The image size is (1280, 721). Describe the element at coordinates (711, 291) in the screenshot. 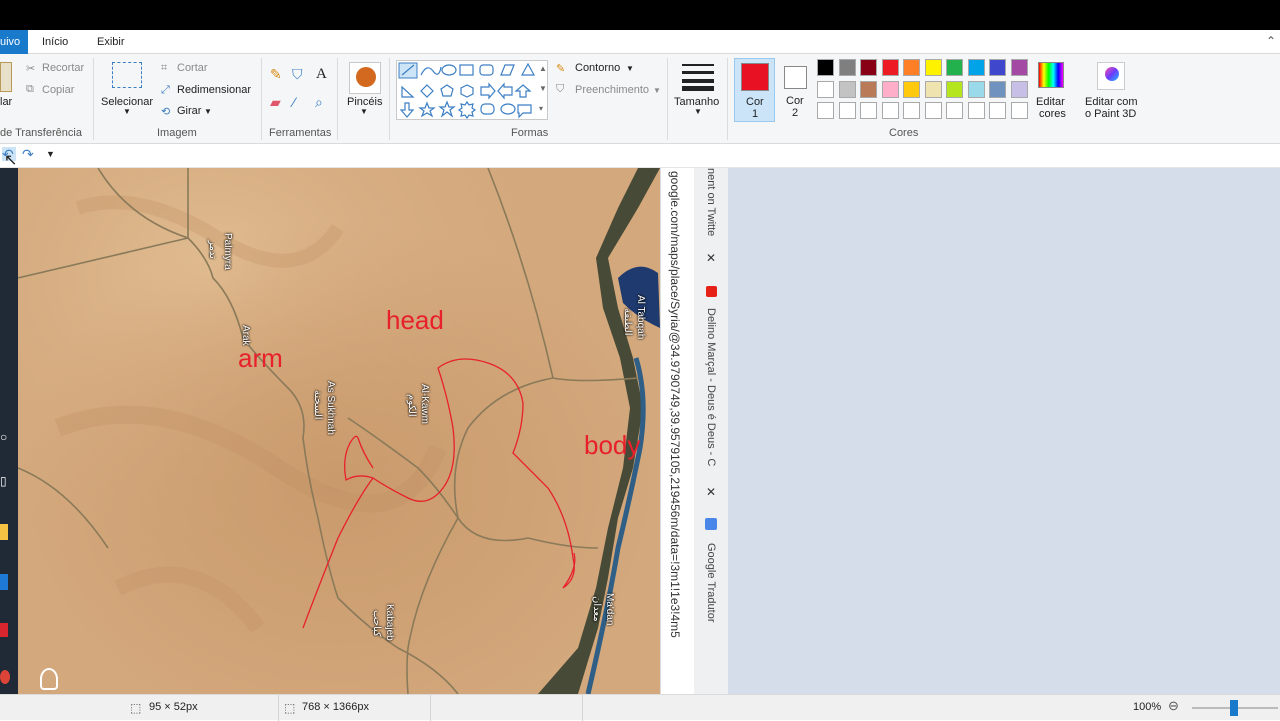

I see `youtube-icon` at that location.